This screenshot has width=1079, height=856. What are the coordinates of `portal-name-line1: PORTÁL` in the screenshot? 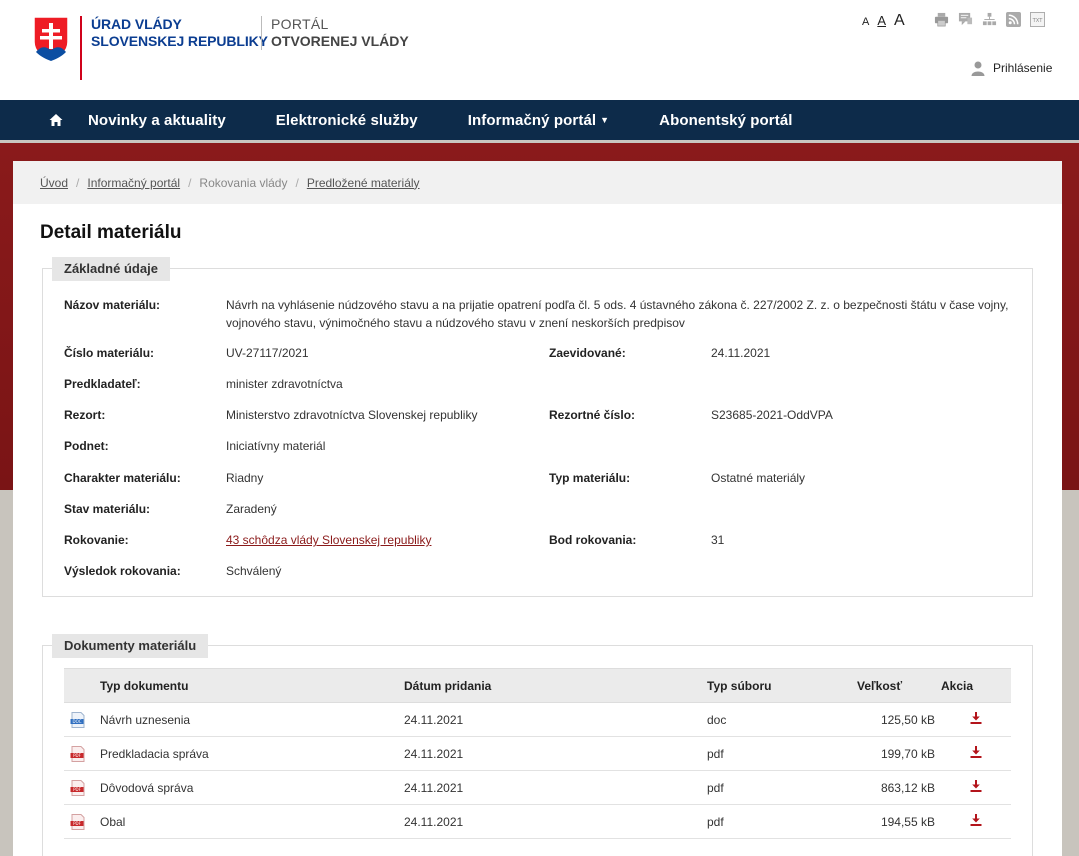 It's located at (300, 24).